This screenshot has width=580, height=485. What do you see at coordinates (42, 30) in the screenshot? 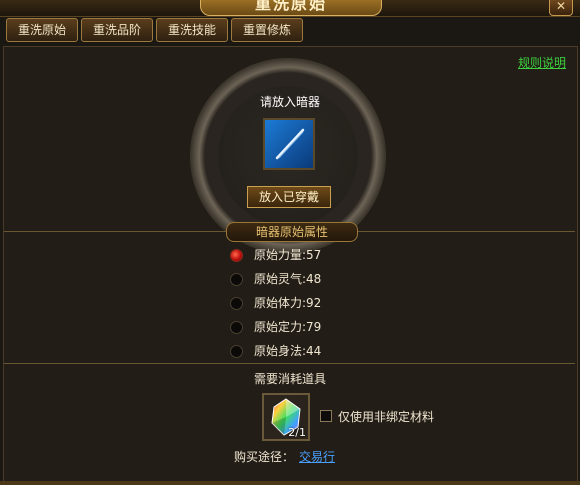
I see `tab-rewash-original: 重洗原始` at bounding box center [42, 30].